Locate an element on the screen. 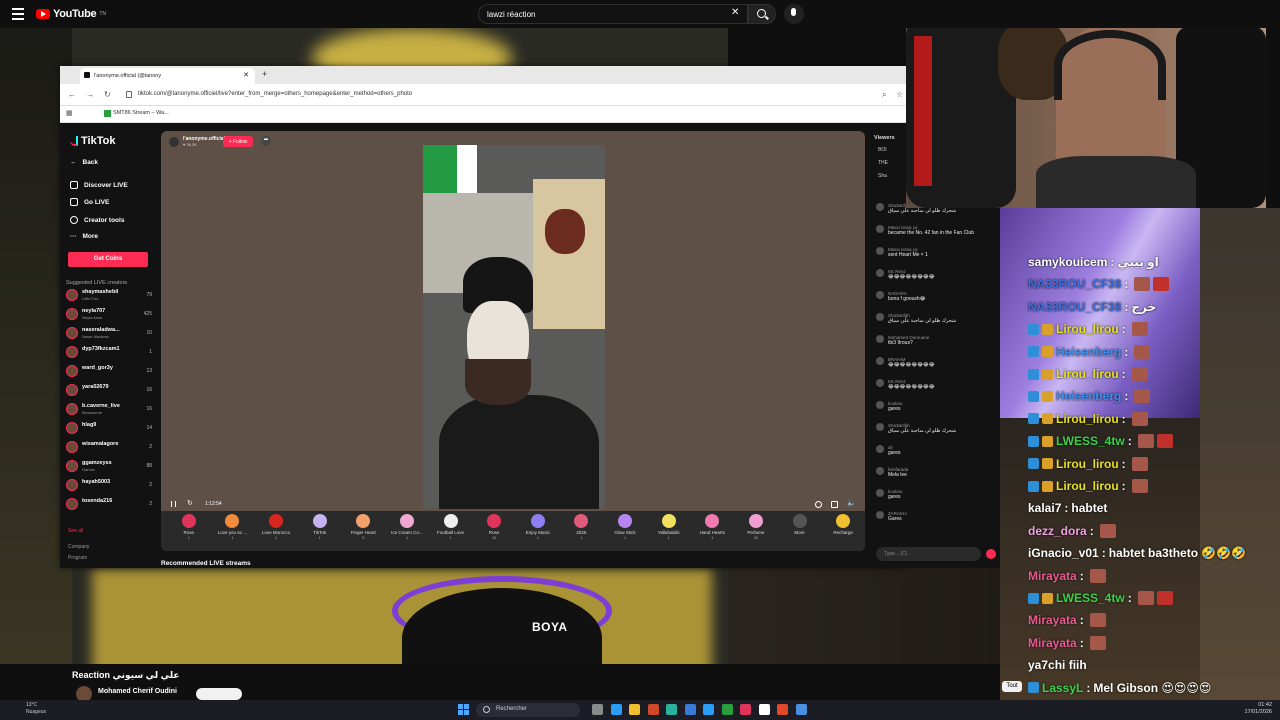  chat-input: Type... (C) is located at coordinates (928, 554).